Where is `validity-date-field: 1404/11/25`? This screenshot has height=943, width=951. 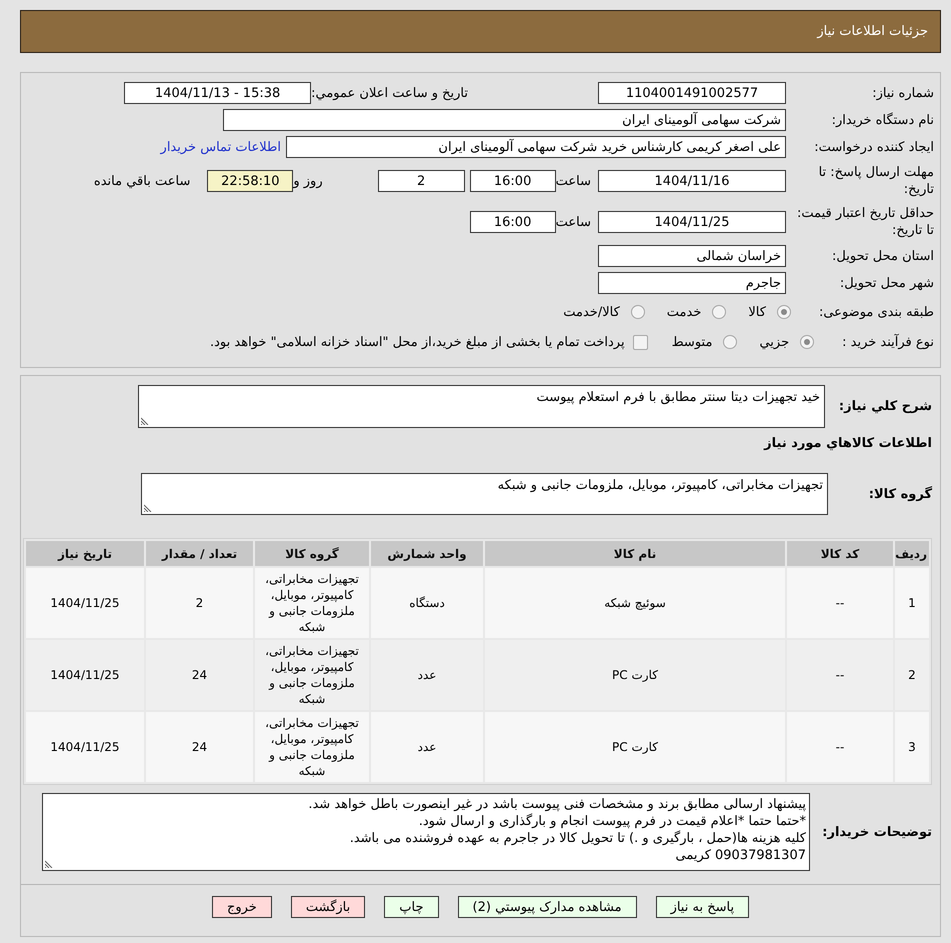
validity-date-field: 1404/11/25 is located at coordinates (692, 222).